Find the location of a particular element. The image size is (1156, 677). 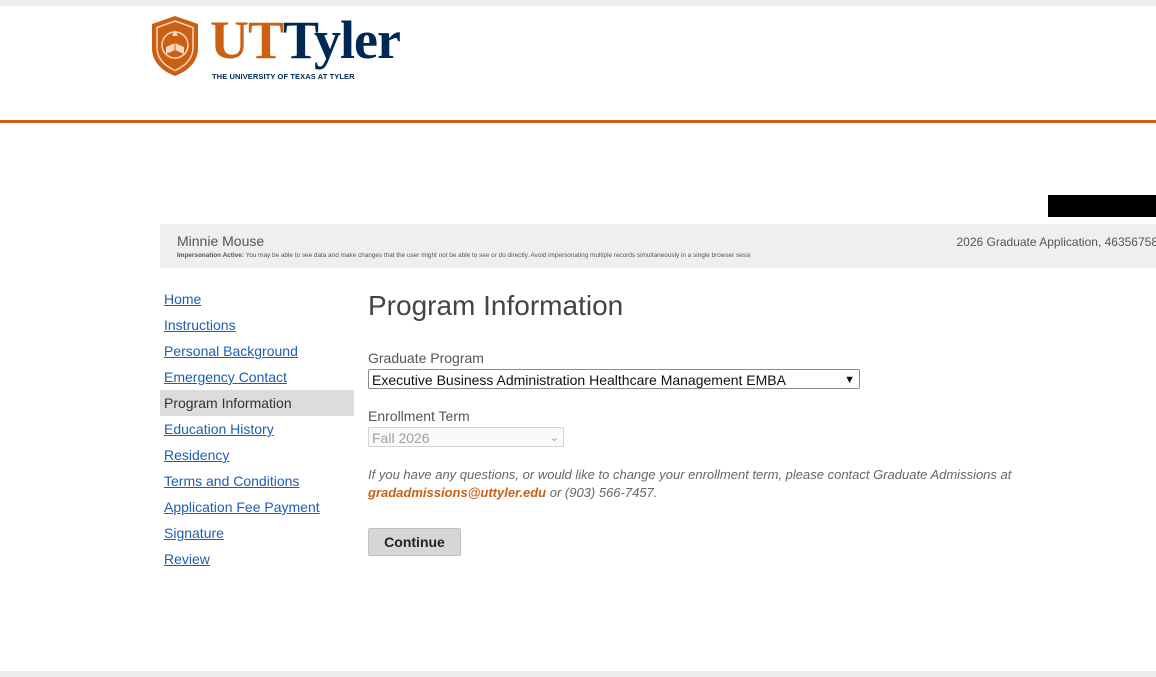

admissions-email-link: gradadmissions@uttyler.edu is located at coordinates (457, 492).